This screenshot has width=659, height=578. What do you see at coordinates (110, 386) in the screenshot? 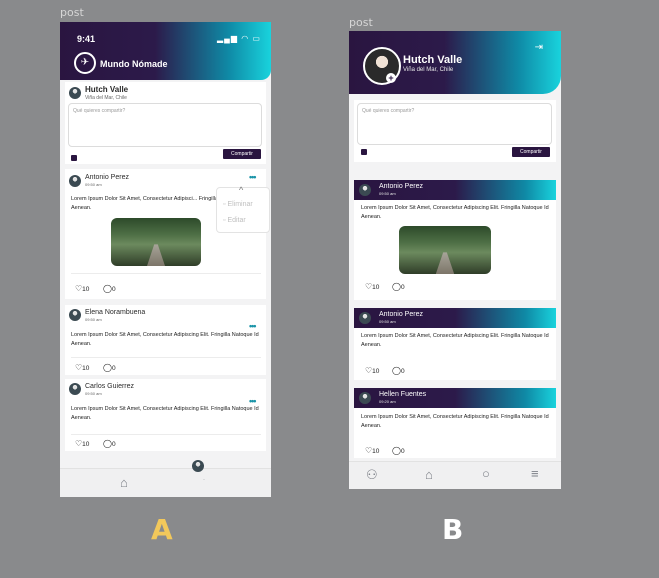
I see `post-author: Carlos Guierrez` at bounding box center [110, 386].